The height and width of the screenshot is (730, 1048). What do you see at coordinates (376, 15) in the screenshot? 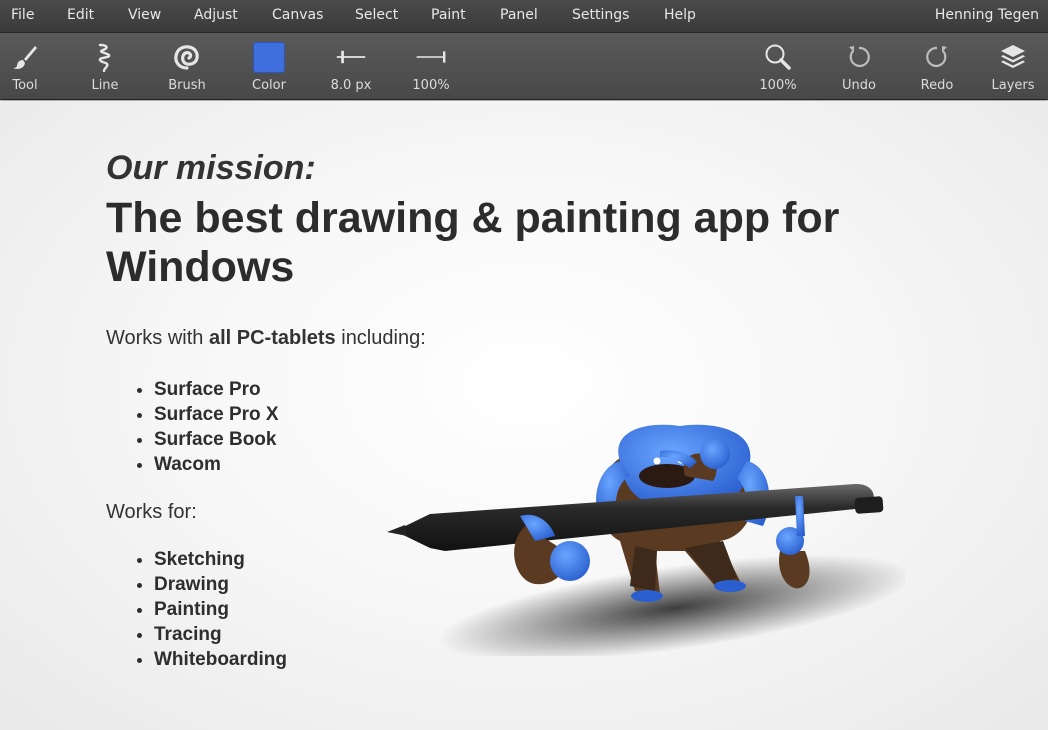
I see `menu-select: Select` at bounding box center [376, 15].